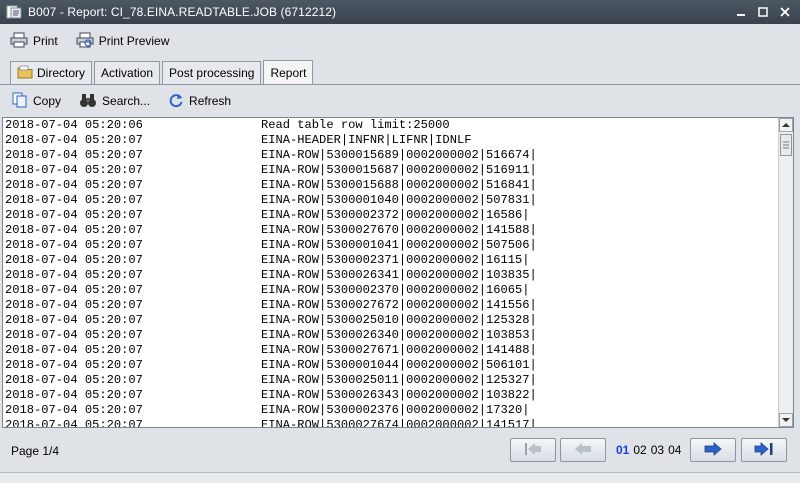 Image resolution: width=800 pixels, height=483 pixels. What do you see at coordinates (399, 185) in the screenshot?
I see `line-message: EINA-ROW|5300015688|0002000002|516841|` at bounding box center [399, 185].